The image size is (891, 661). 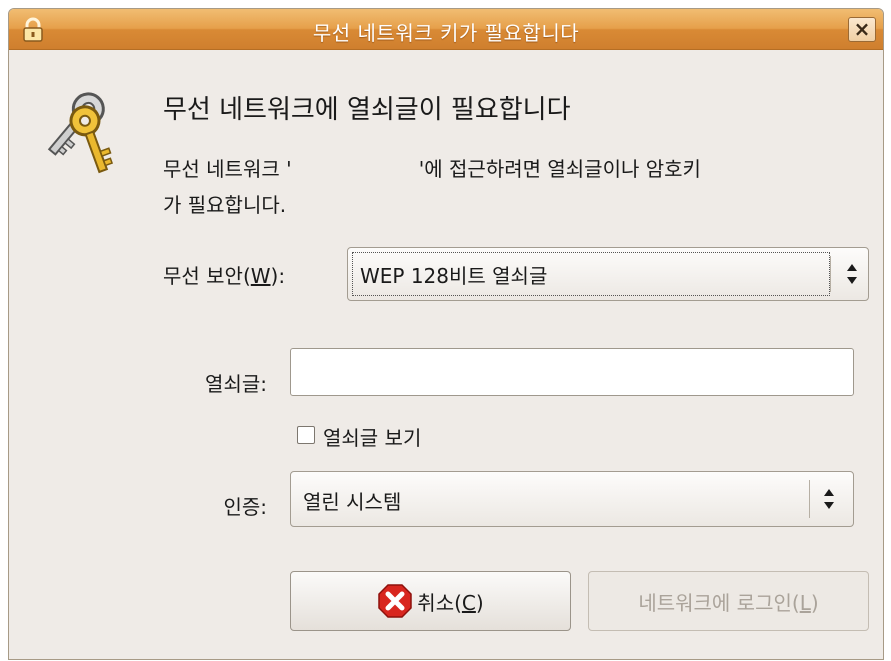 I want to click on dialog-message: 무선 네트워크 ' '에 접근하려면 열쇠글이나 암호키 가 필요합니다., so click(x=432, y=187).